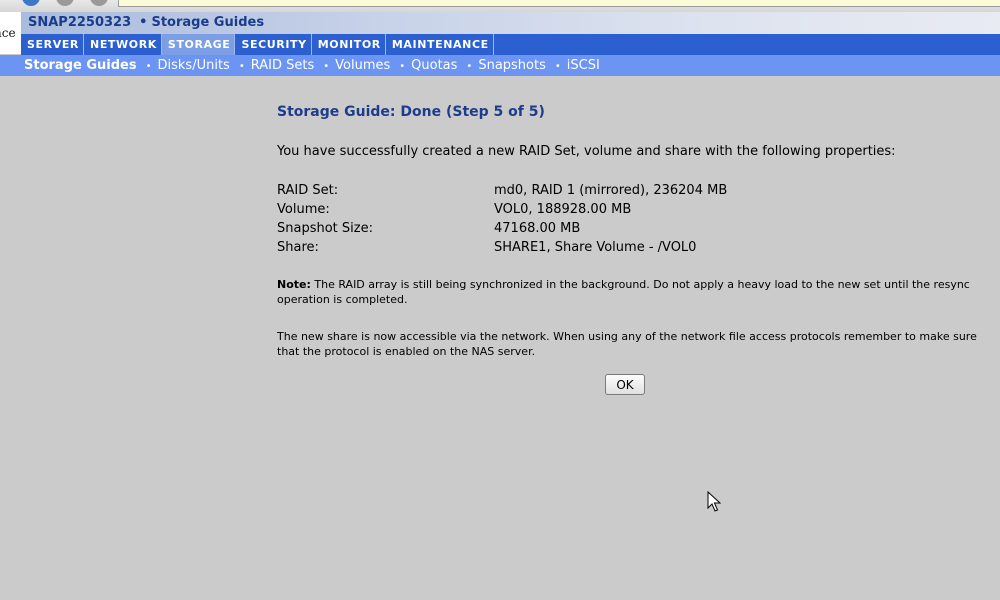  Describe the element at coordinates (440, 44) in the screenshot. I see `tab-maintenance: MAINTENANCE` at that location.